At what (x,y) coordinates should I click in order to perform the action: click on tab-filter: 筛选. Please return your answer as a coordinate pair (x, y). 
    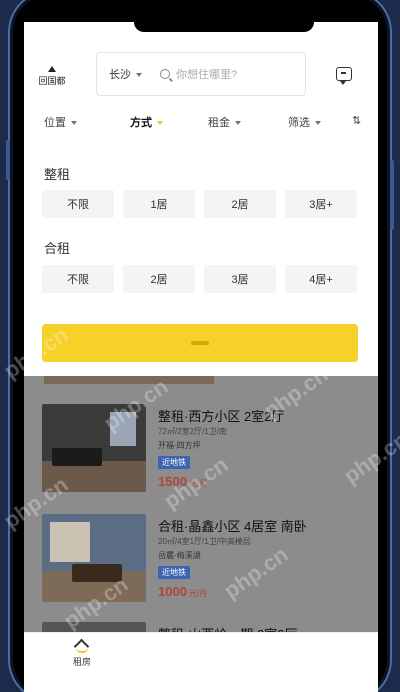
    Looking at the image, I should click on (304, 122).